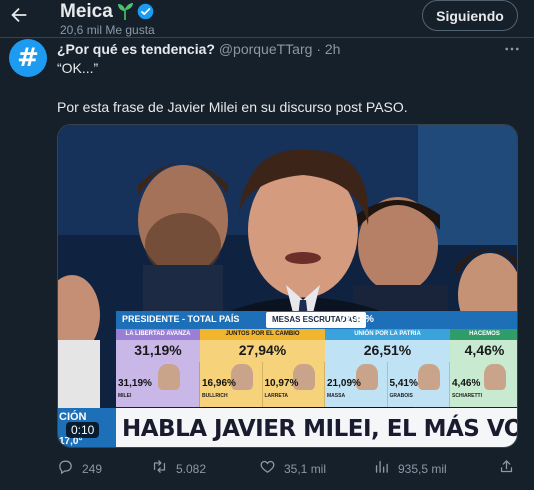 The height and width of the screenshot is (490, 534). What do you see at coordinates (333, 49) in the screenshot?
I see `tweet-time: 2h` at bounding box center [333, 49].